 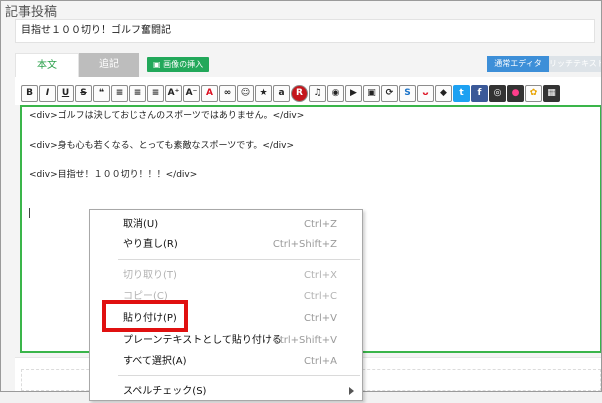 I want to click on menu-item-shortcut: Ctrl+A, so click(x=320, y=361).